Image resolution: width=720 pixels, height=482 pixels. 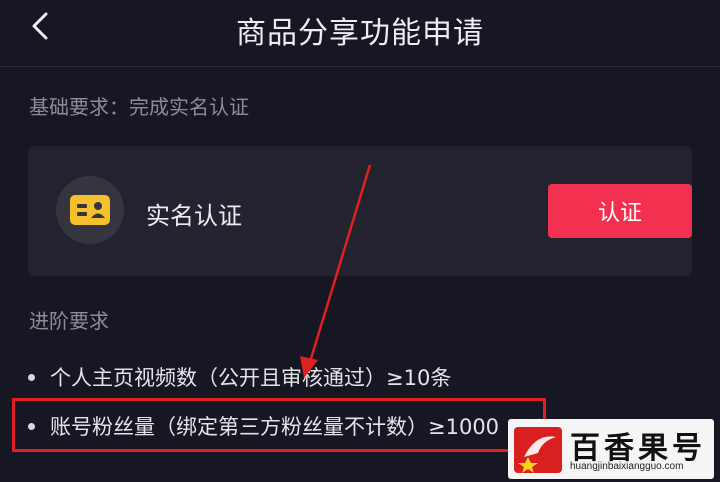 I want to click on id-card-icon, so click(x=90, y=210).